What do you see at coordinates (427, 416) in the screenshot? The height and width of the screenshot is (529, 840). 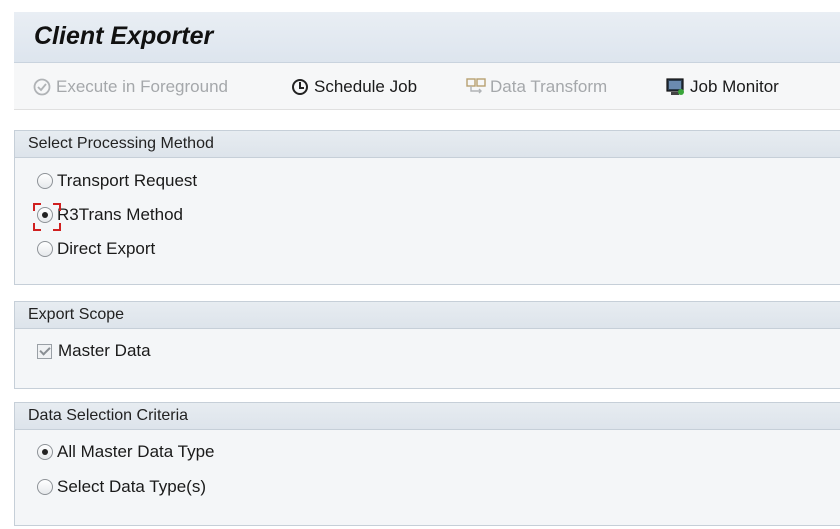 I see `data-selection-criteria-title: Data Selection Criteria` at bounding box center [427, 416].